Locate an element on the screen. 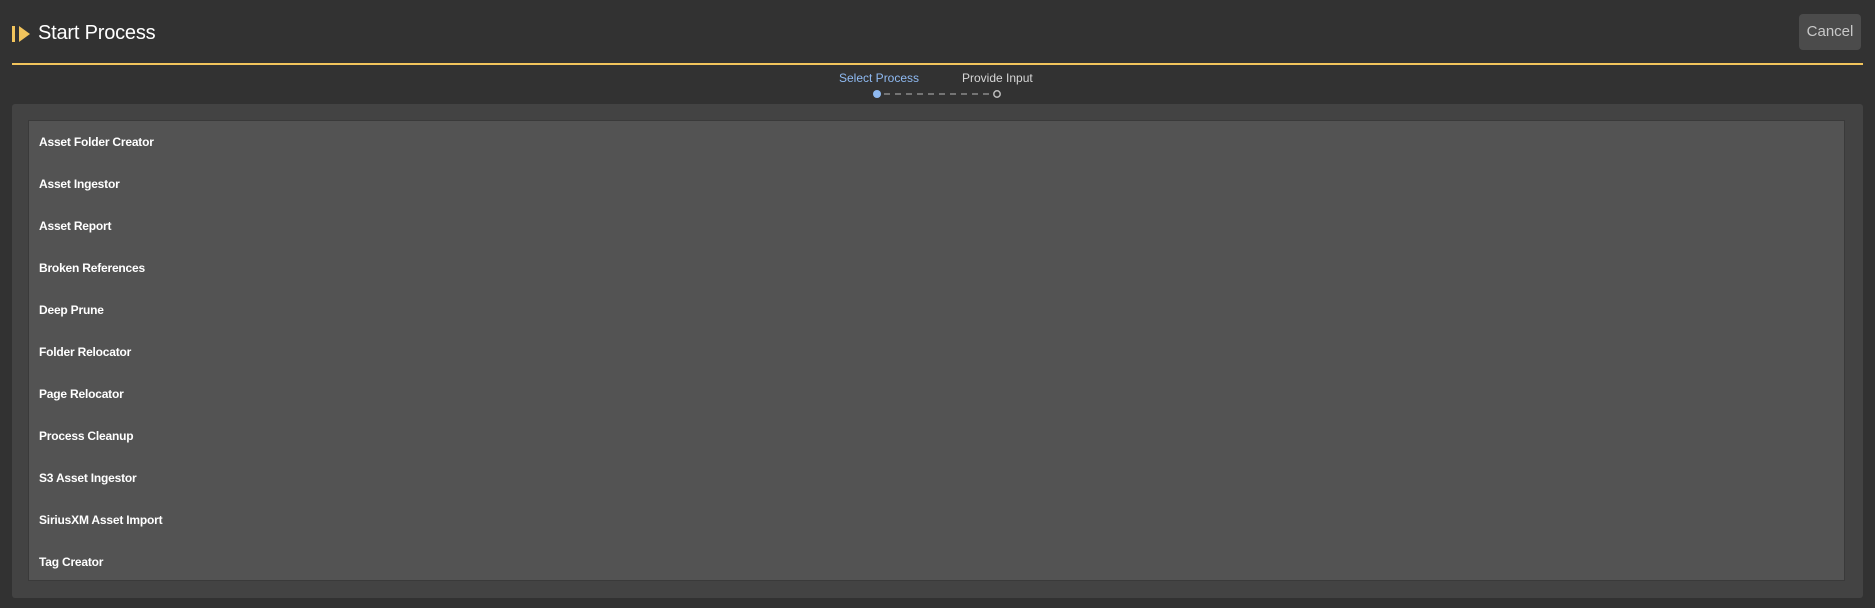 The image size is (1875, 608). list-item-broken-references: Broken References is located at coordinates (936, 268).